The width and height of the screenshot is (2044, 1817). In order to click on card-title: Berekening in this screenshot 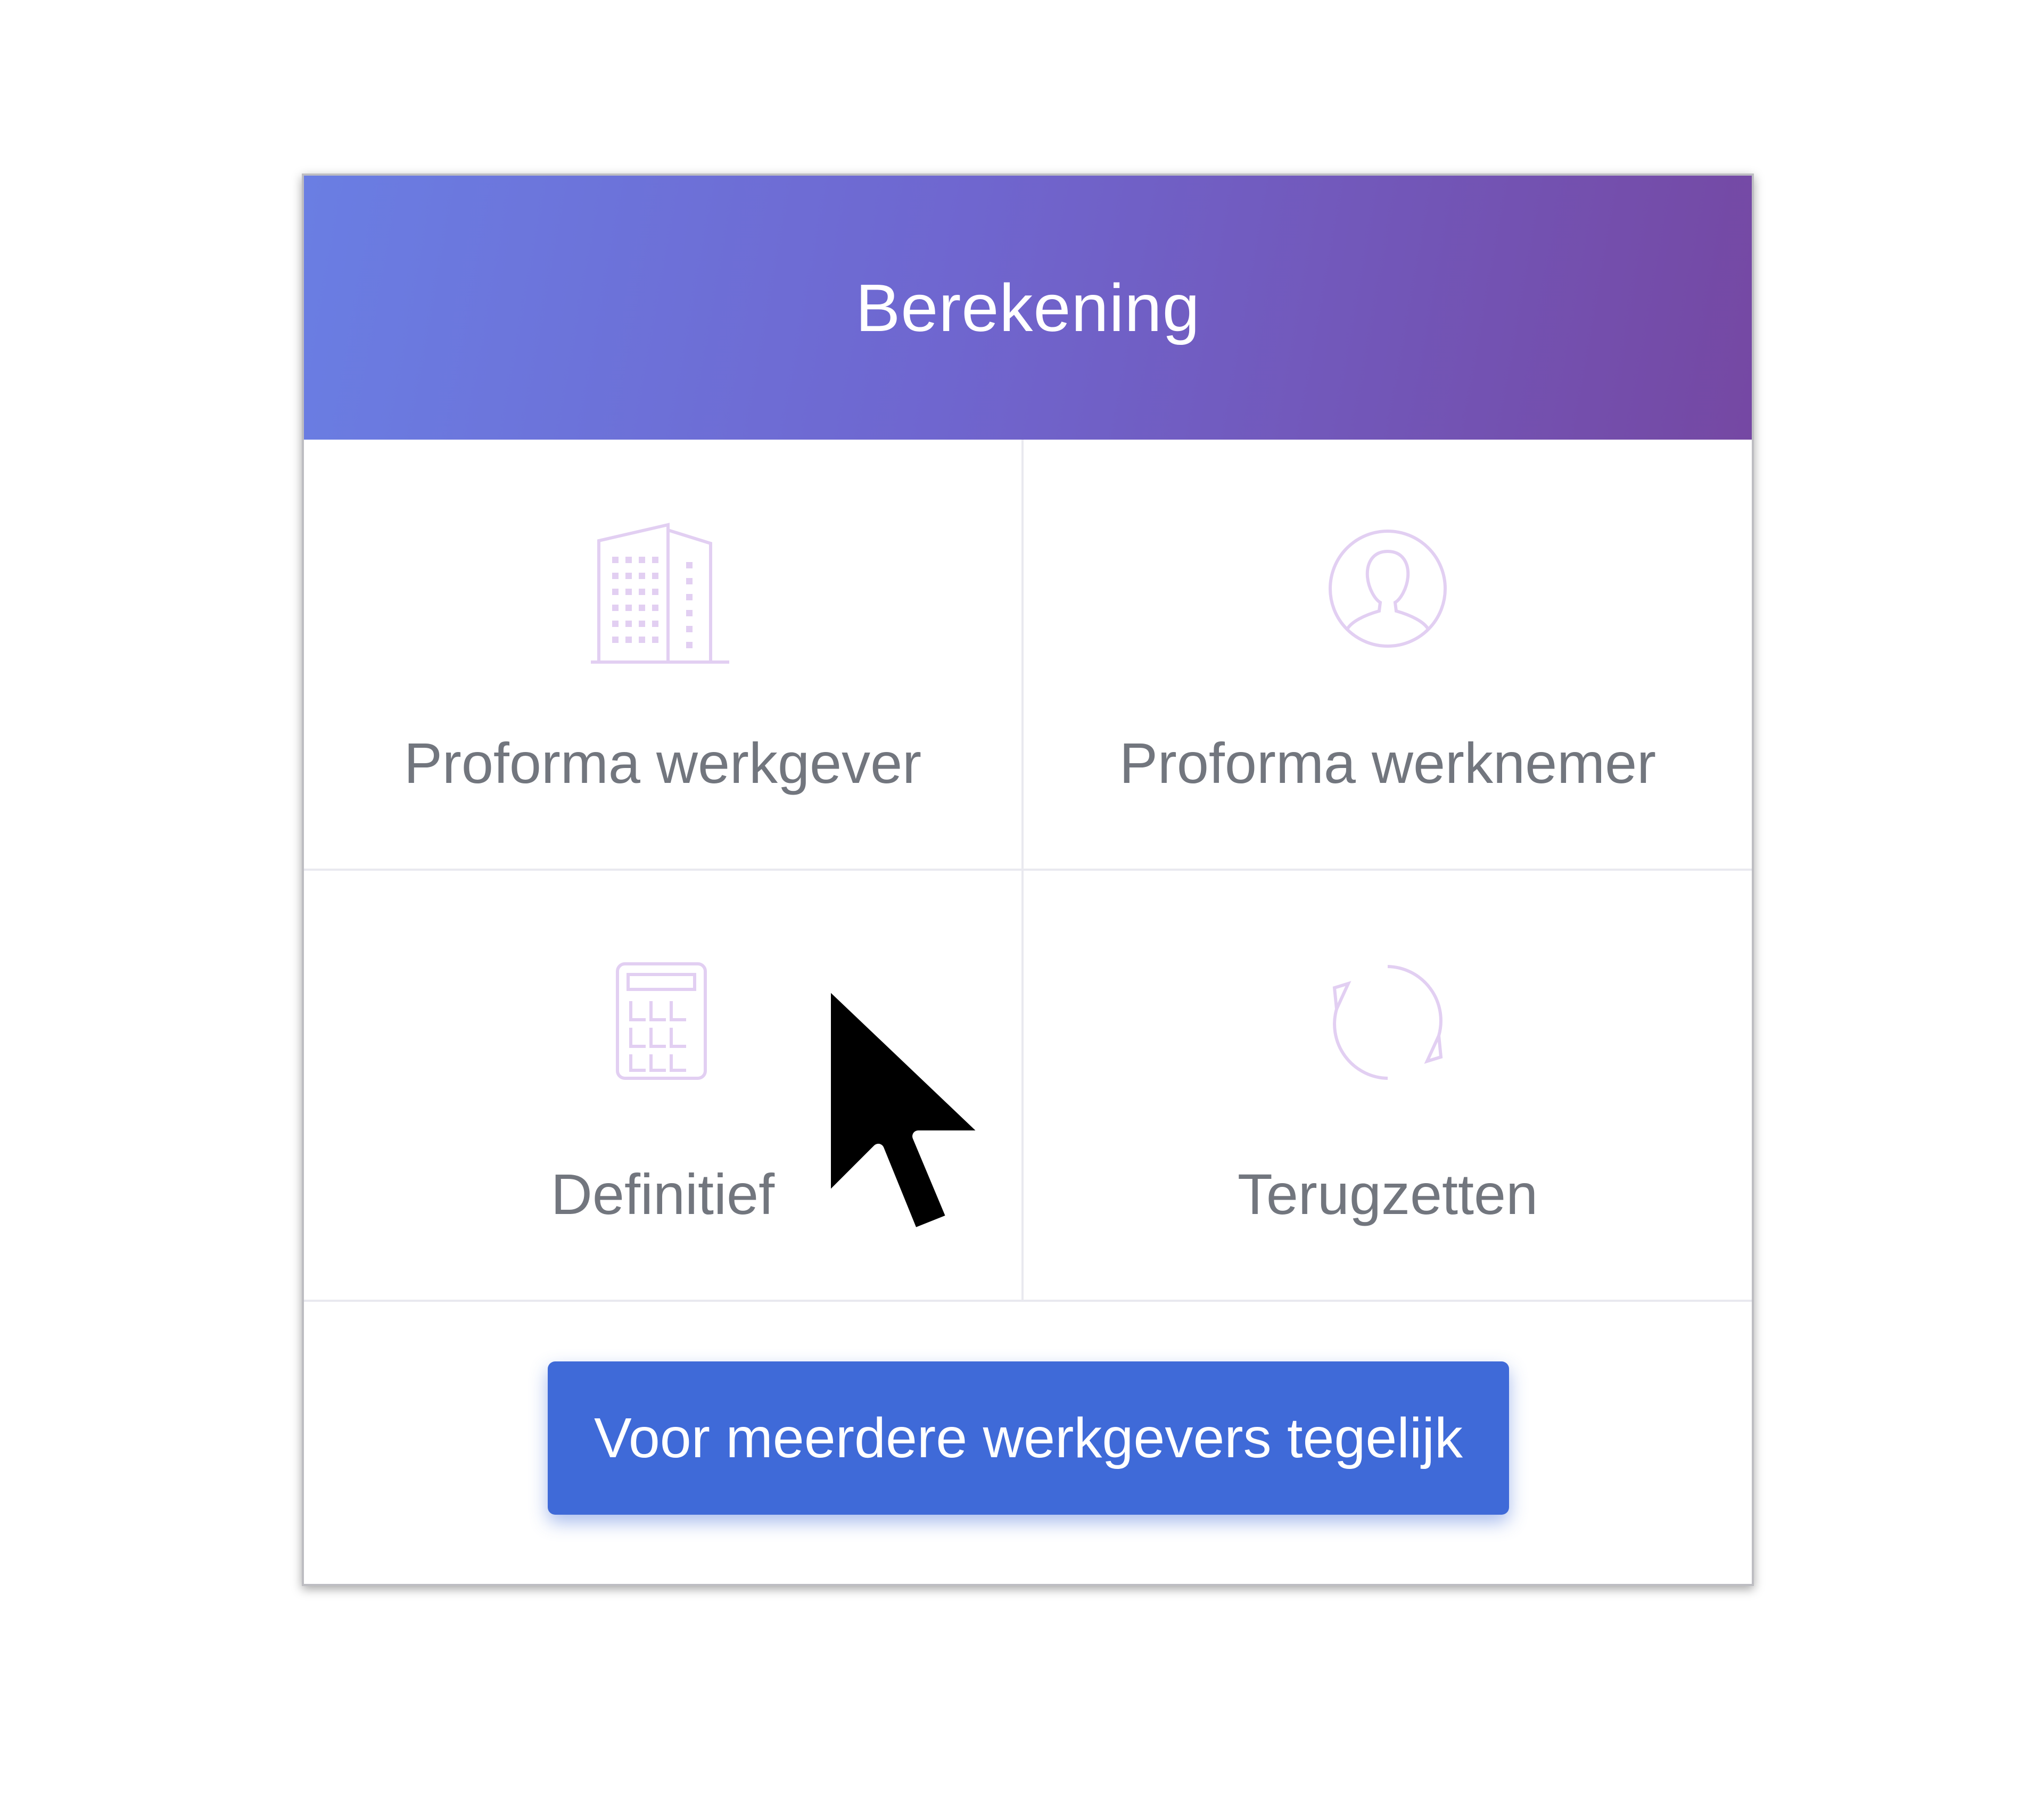, I will do `click(1027, 307)`.